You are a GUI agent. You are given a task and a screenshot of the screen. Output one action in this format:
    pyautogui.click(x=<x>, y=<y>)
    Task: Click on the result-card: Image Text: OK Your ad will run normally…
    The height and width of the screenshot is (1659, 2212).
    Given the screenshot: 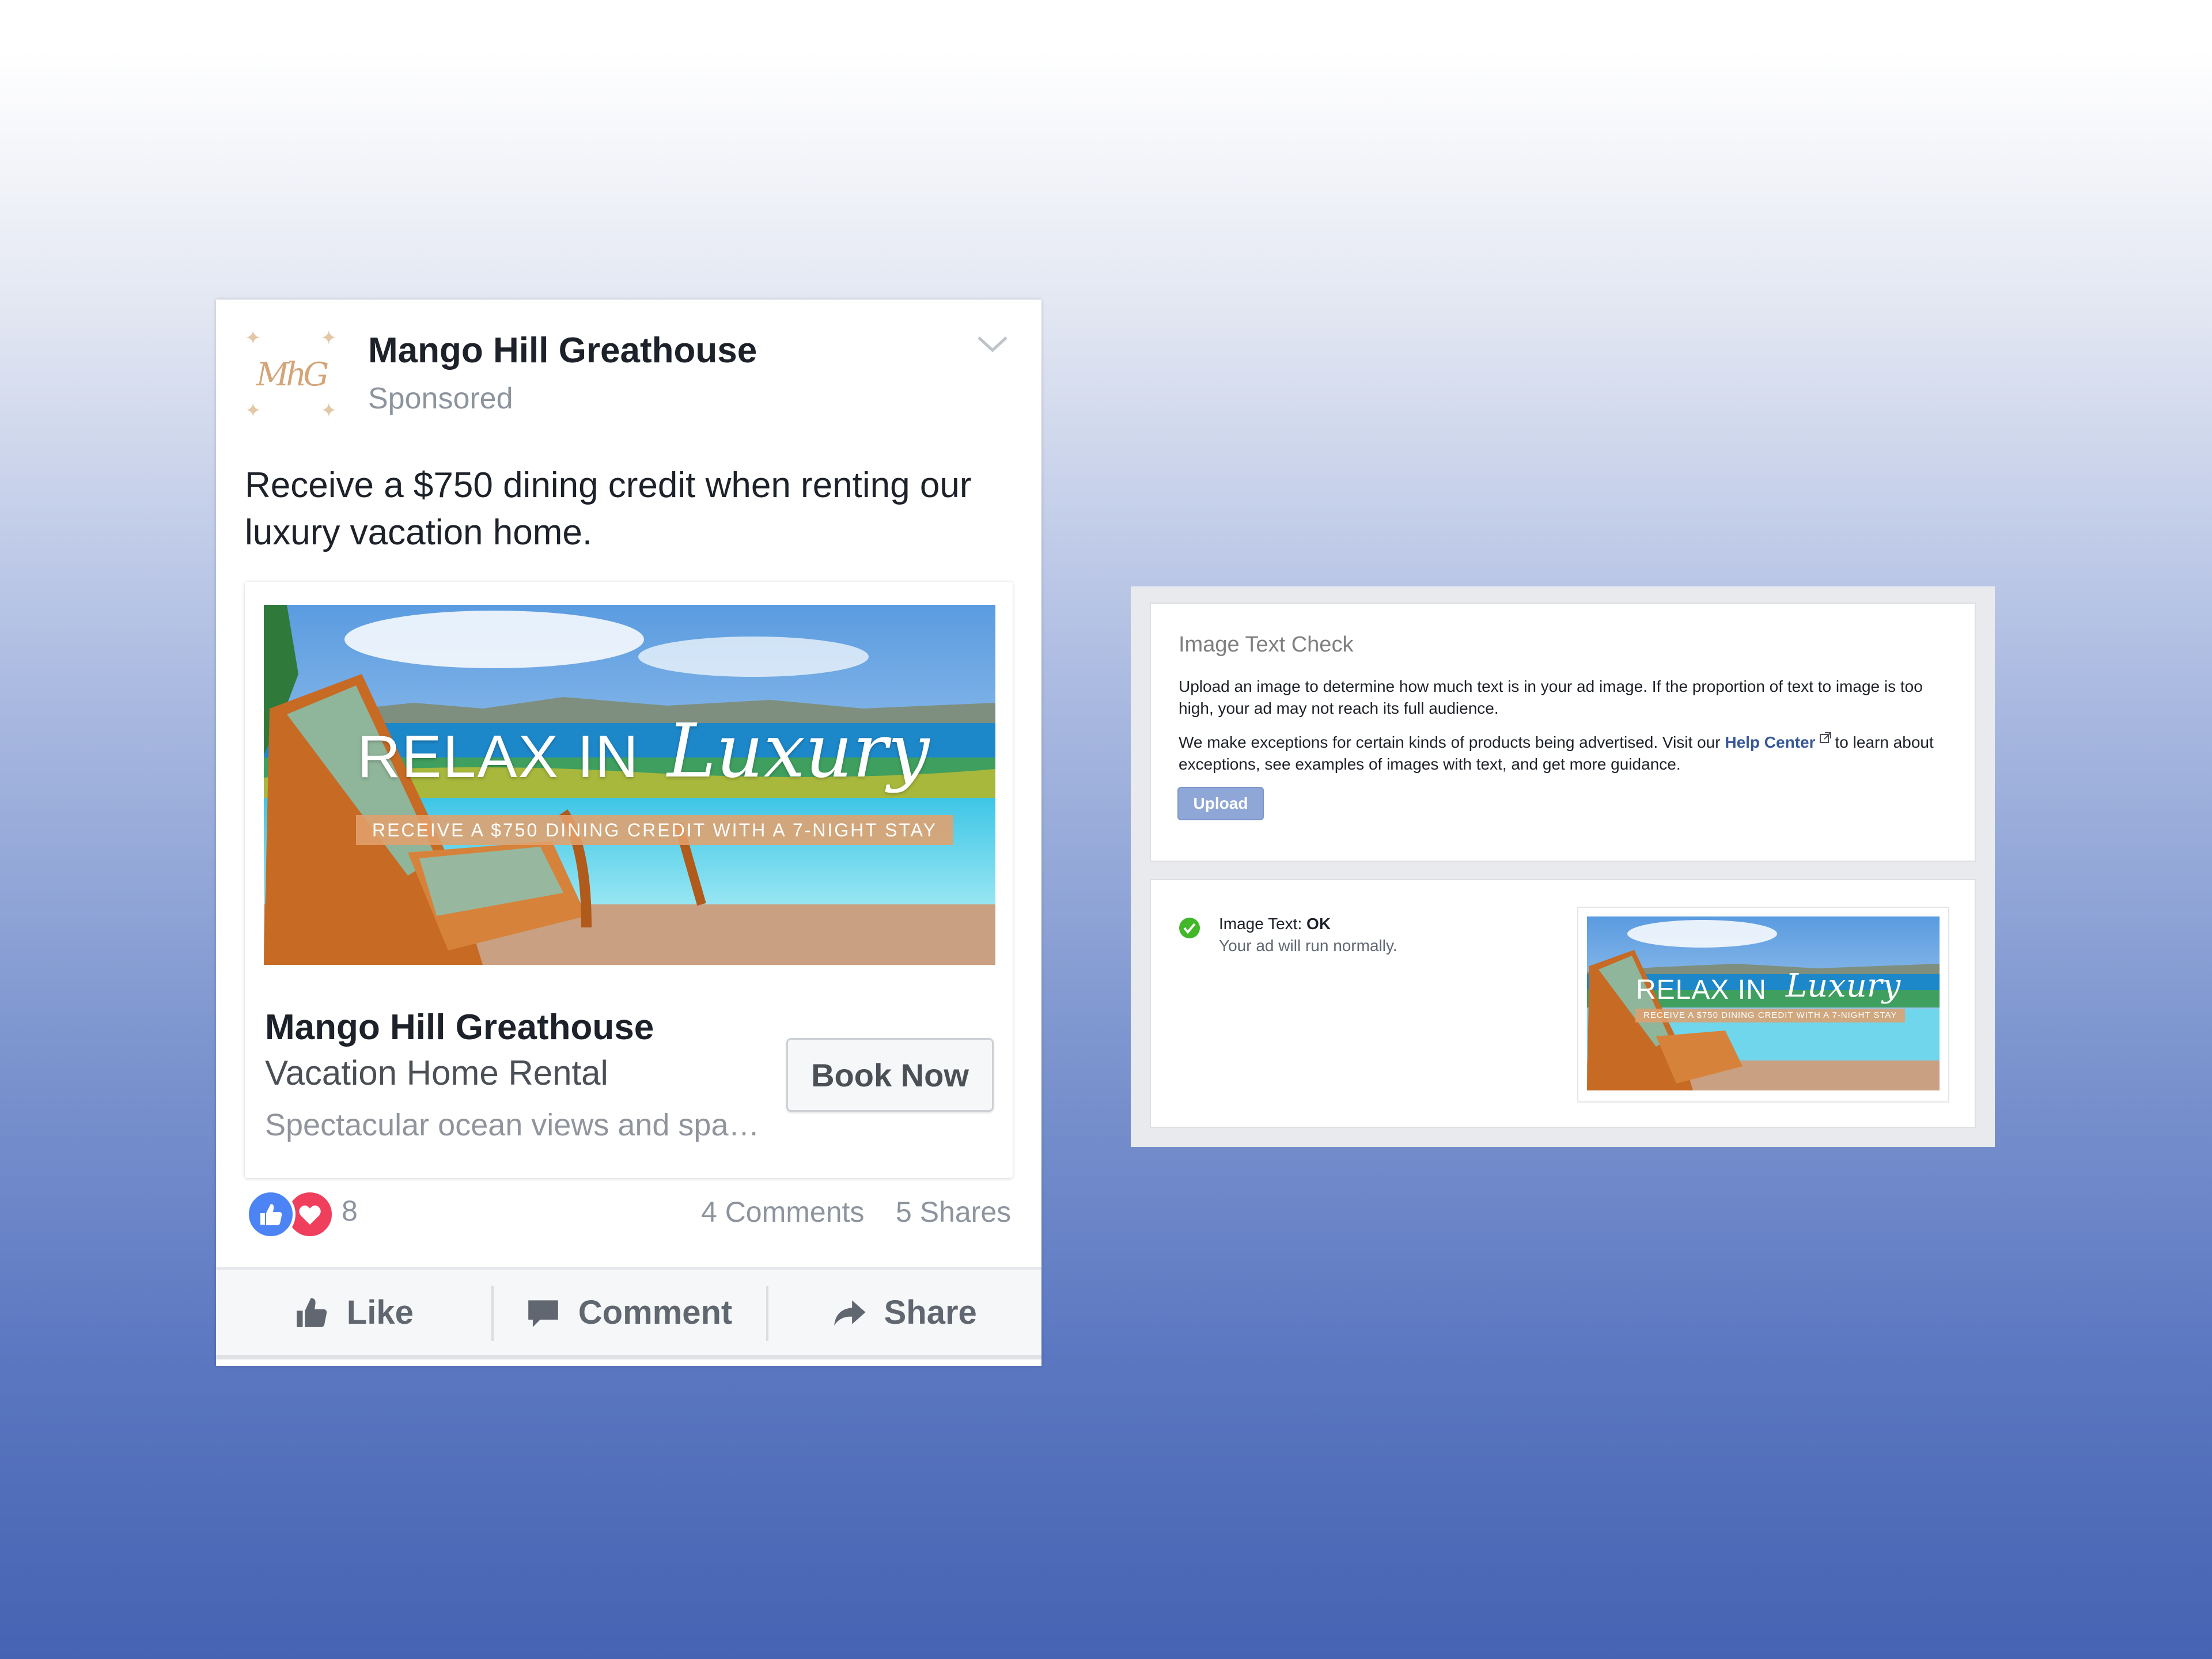 What is the action you would take?
    pyautogui.click(x=1563, y=1003)
    